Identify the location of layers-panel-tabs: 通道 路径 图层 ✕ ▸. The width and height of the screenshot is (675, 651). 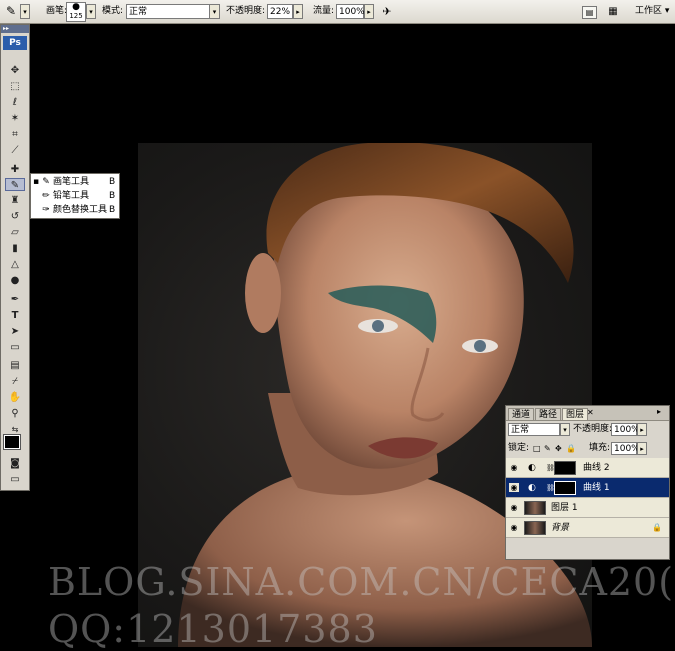
(587, 413).